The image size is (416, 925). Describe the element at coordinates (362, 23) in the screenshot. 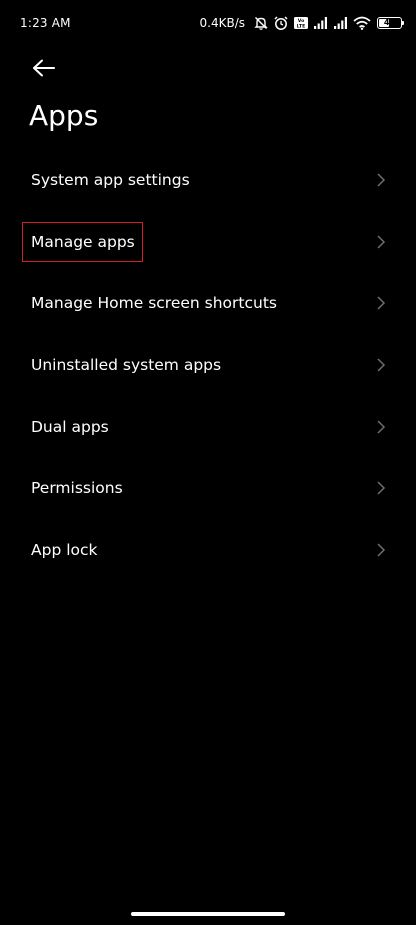

I see `wifi-icon` at that location.